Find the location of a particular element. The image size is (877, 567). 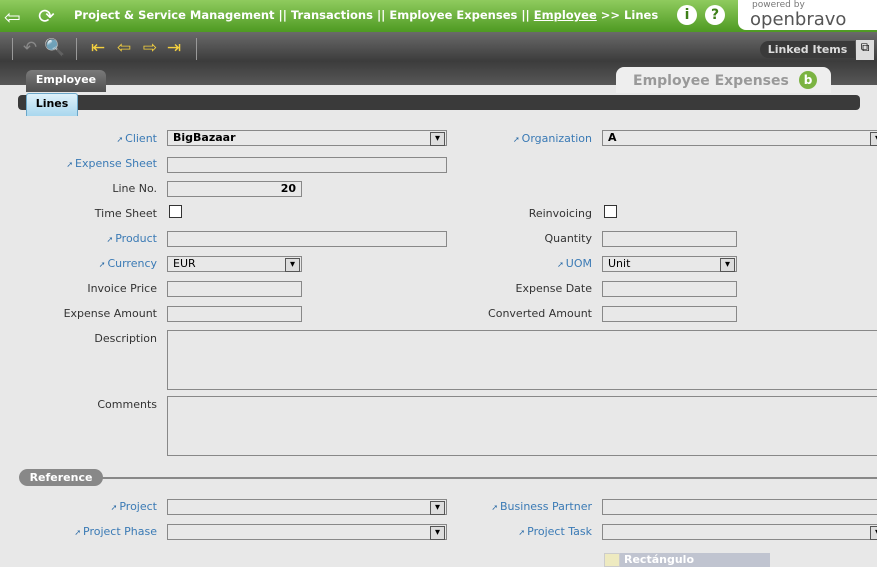

next-record-icon: ⇨ is located at coordinates (150, 48).